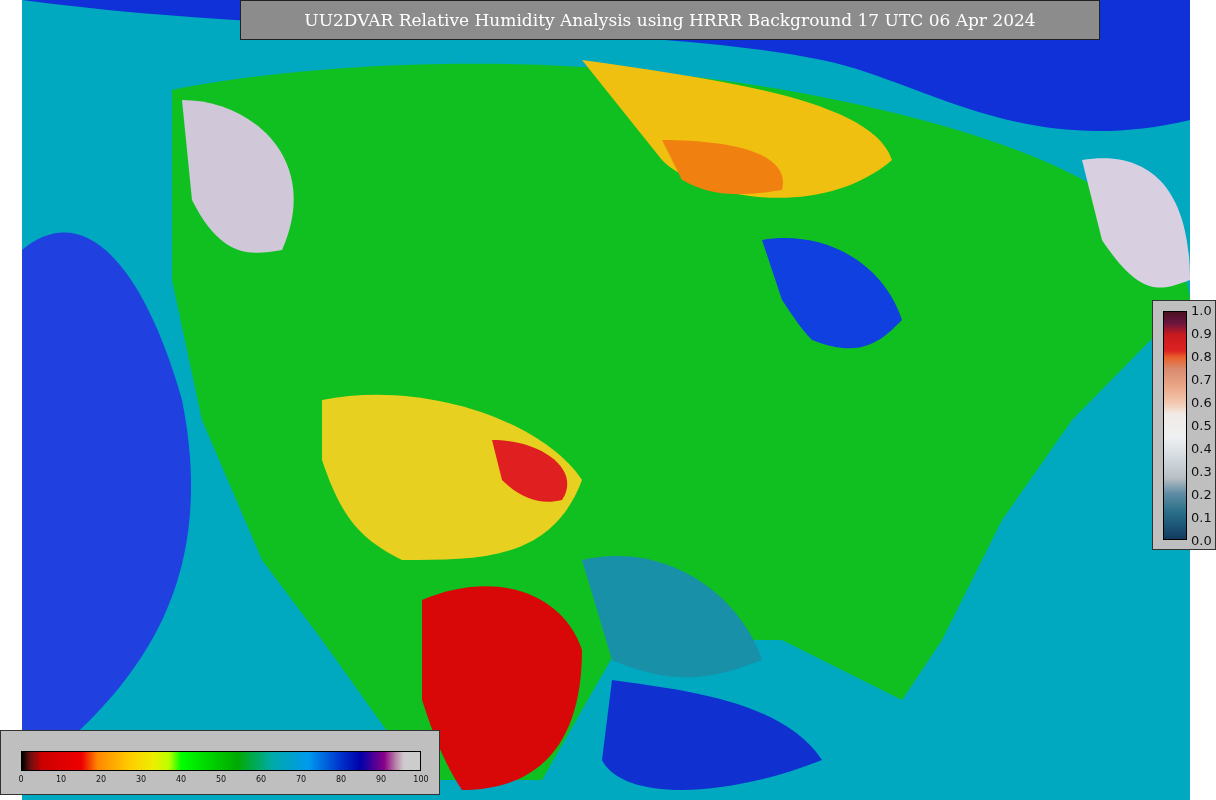  What do you see at coordinates (21, 779) in the screenshot?
I see `tick-label: 0` at bounding box center [21, 779].